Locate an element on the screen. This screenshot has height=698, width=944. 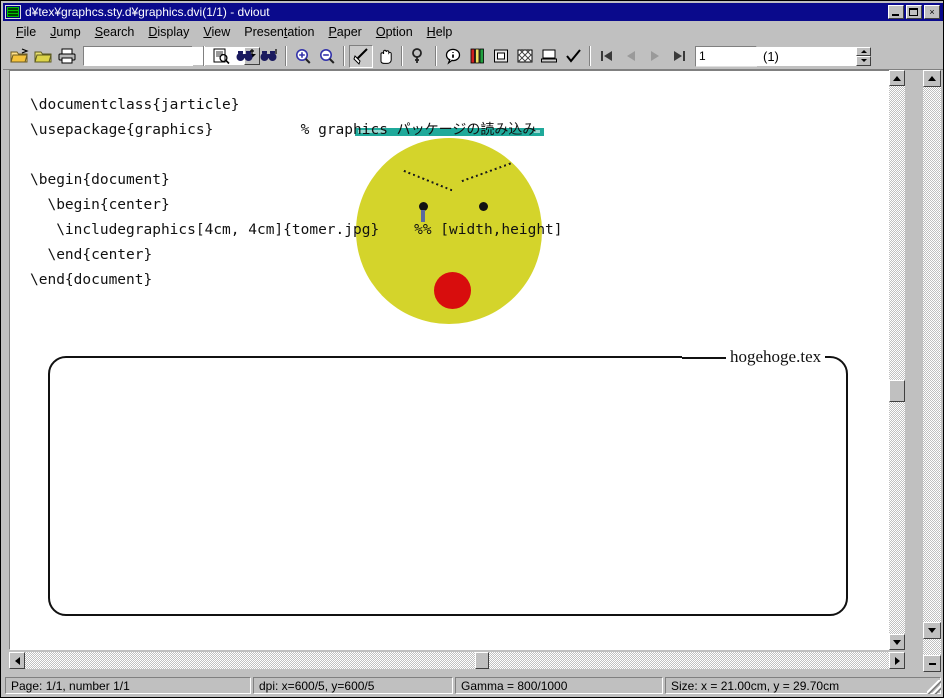
search-backward-icon is located at coordinates (269, 56).